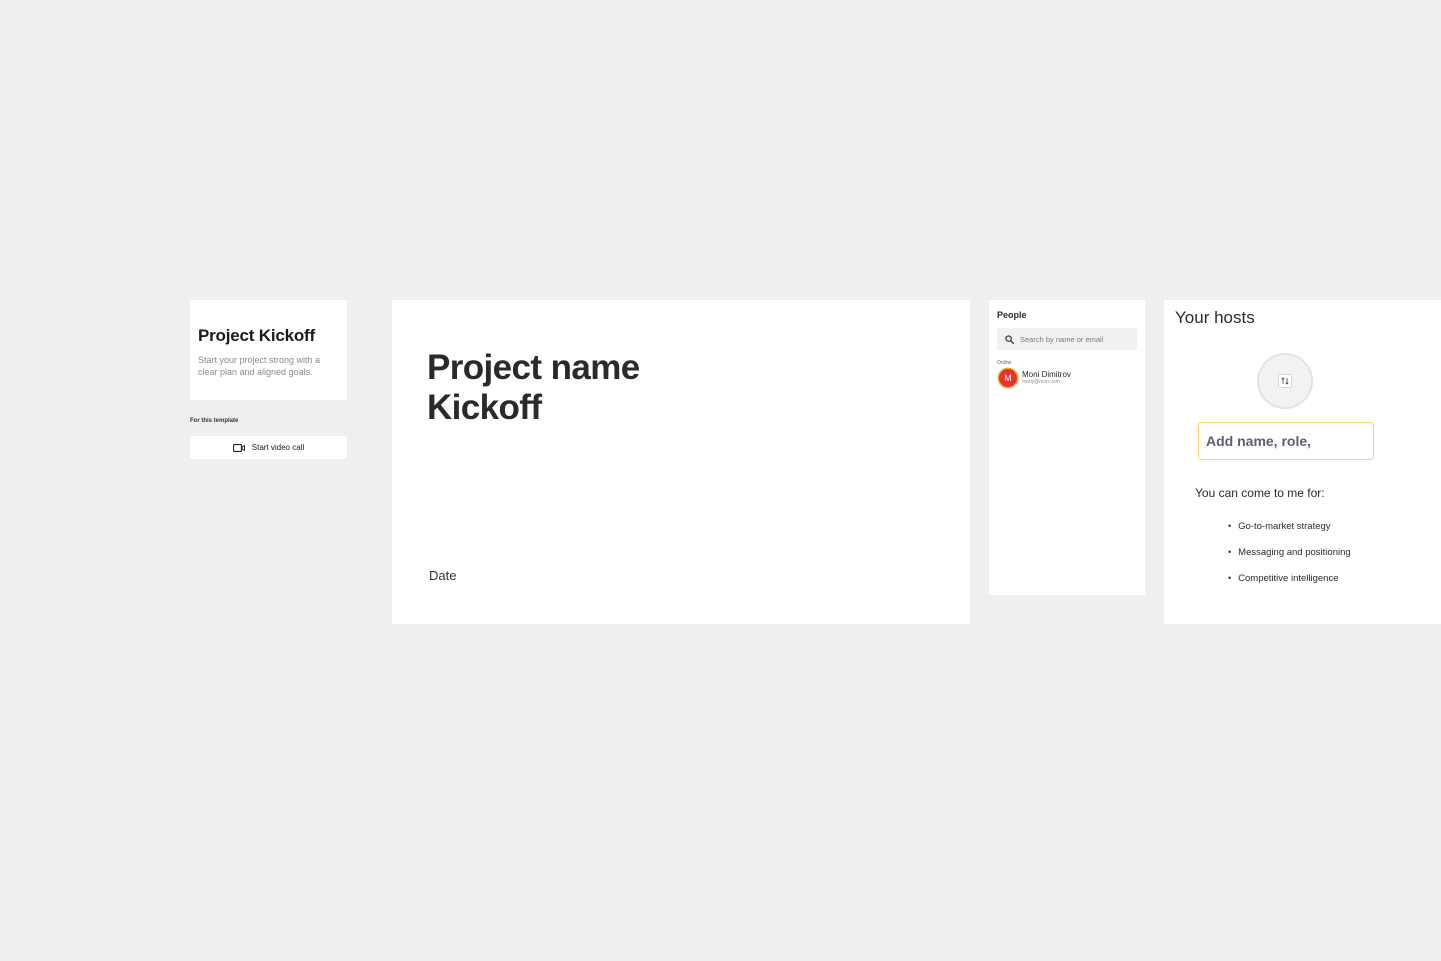 The image size is (1441, 961). I want to click on person-name: Moni Dimitrov, so click(1046, 374).